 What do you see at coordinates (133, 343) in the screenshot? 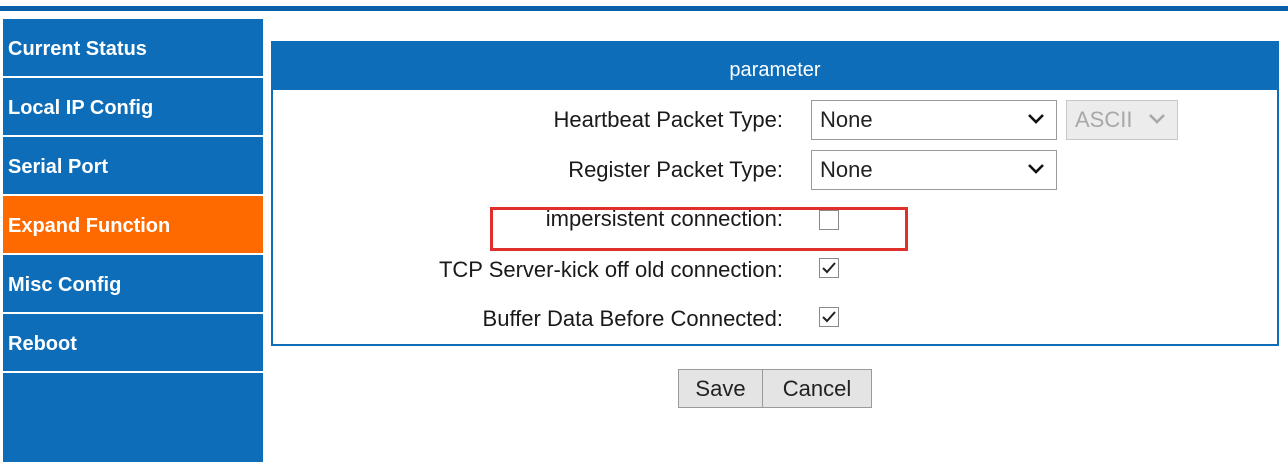
I see `sidebar-item-reboot: Reboot` at bounding box center [133, 343].